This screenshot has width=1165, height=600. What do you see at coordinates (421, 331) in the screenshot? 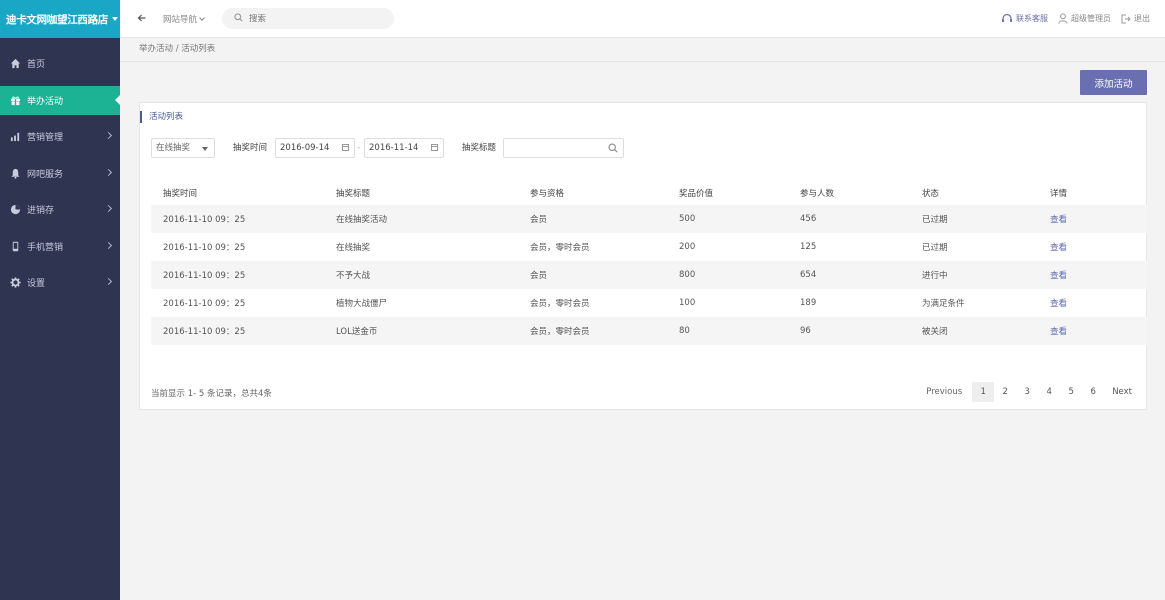
I see `cell-title: LOL送金币` at bounding box center [421, 331].